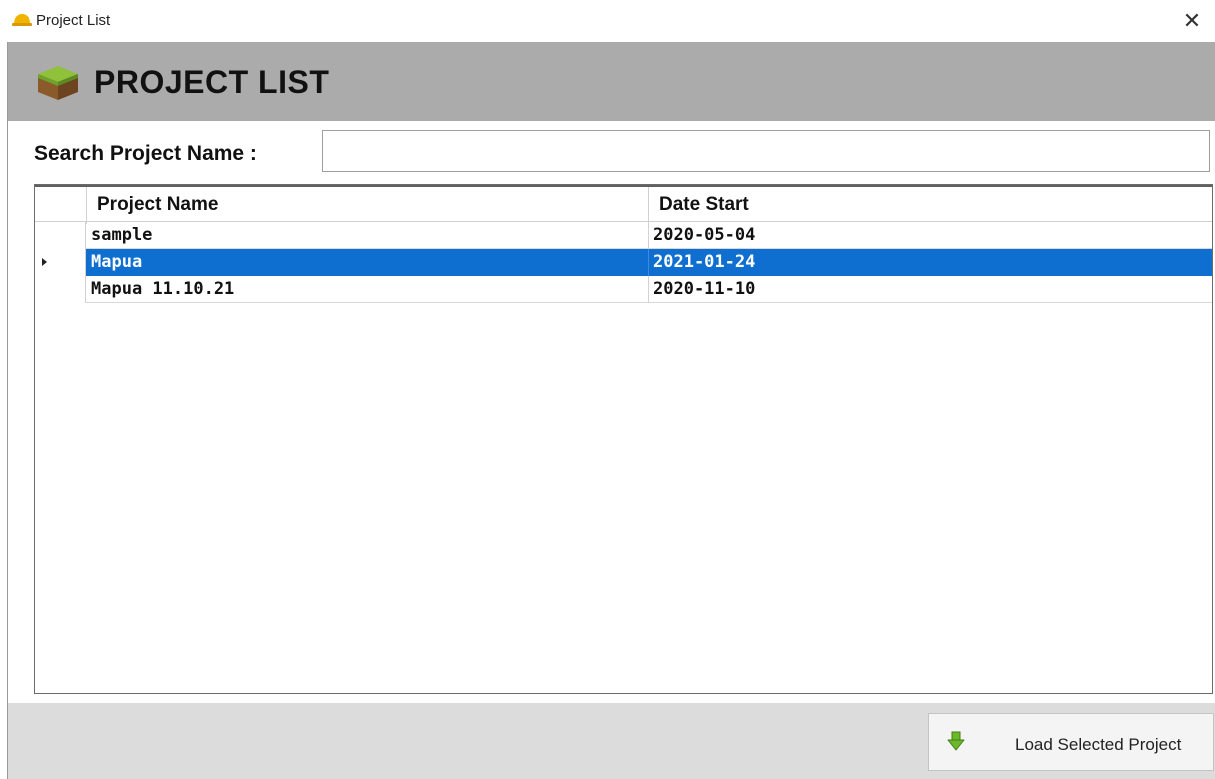 The image size is (1215, 779). I want to click on table-row-selected: Mapua 2021-01-24, so click(623, 262).